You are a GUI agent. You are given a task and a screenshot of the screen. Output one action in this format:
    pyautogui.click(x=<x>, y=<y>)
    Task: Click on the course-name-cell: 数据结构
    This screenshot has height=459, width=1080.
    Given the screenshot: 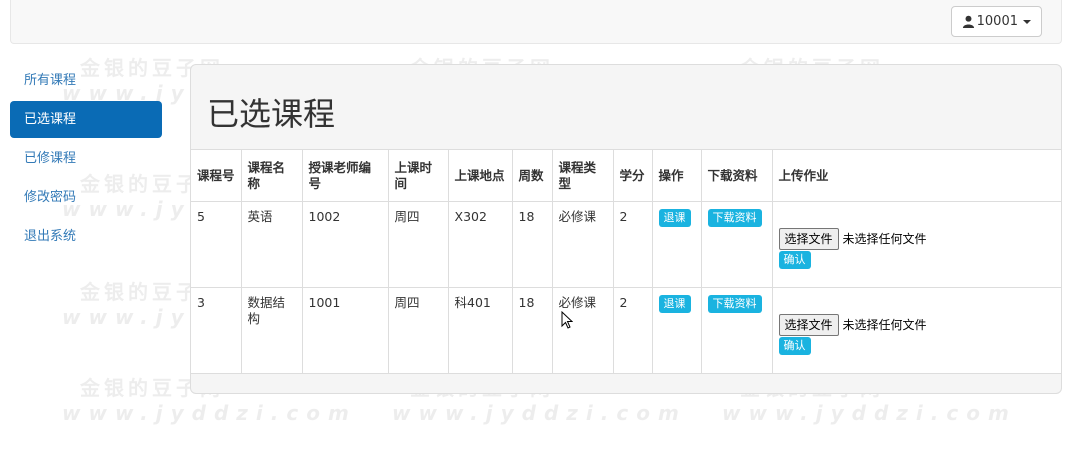 What is the action you would take?
    pyautogui.click(x=271, y=330)
    